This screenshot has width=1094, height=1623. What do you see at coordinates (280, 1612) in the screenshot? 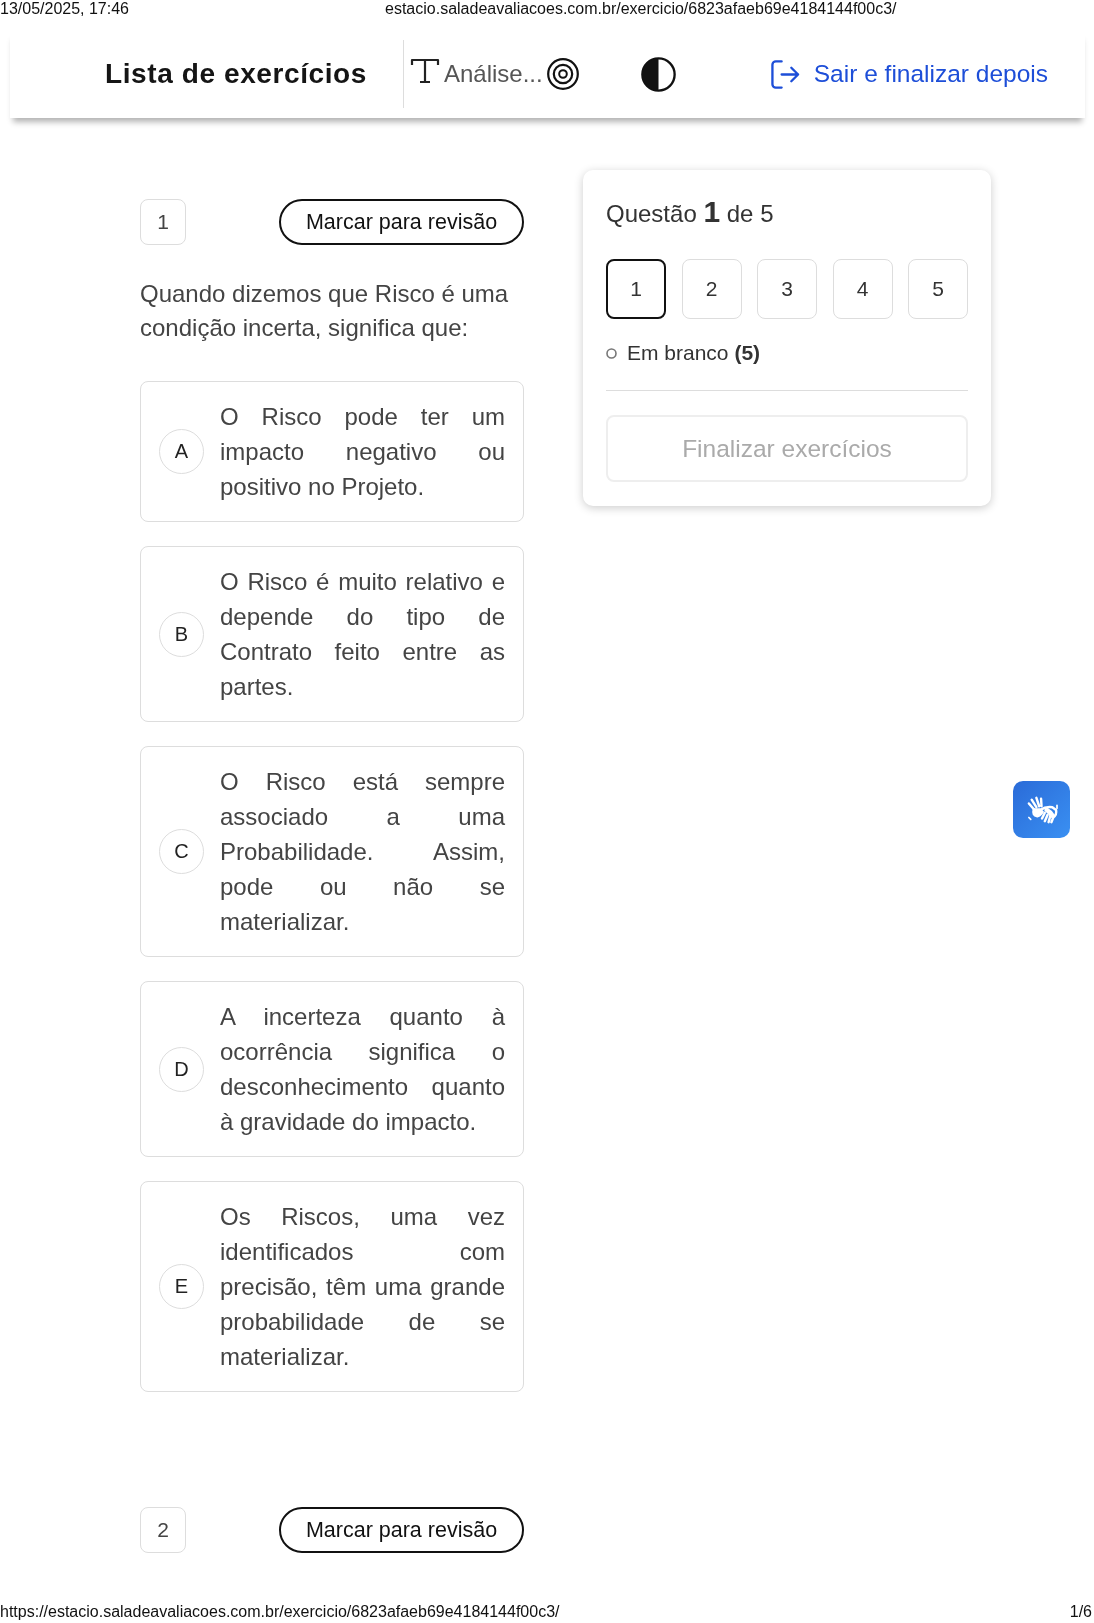
I see `print-url: https://estacio.saladeavaliacoes.com.br/exercicio/6823afaeb69e4184144f00c3/` at bounding box center [280, 1612].